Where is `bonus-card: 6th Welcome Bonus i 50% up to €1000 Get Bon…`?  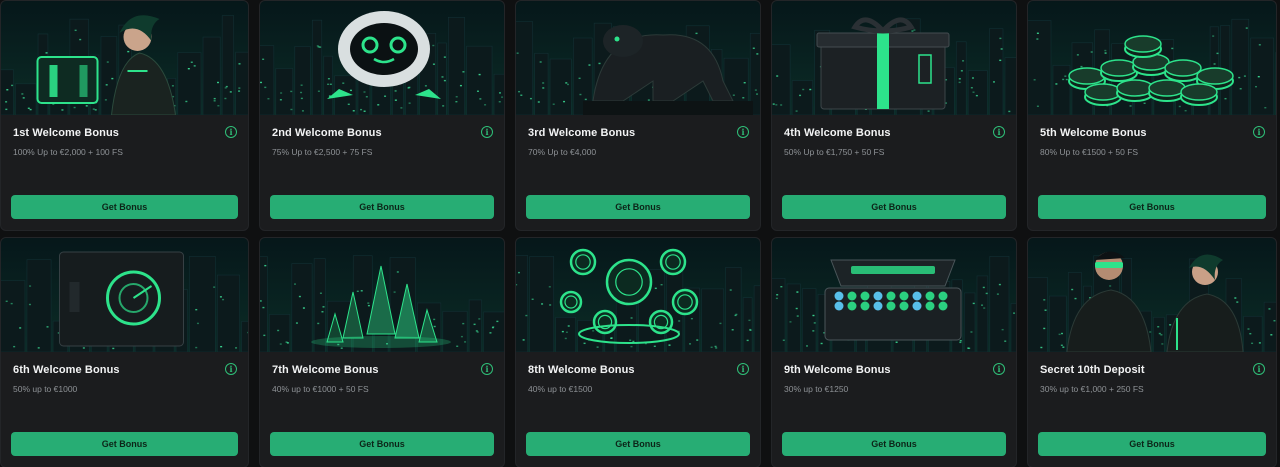
bonus-card: 6th Welcome Bonus i 50% up to €1000 Get Bon… is located at coordinates (124, 352).